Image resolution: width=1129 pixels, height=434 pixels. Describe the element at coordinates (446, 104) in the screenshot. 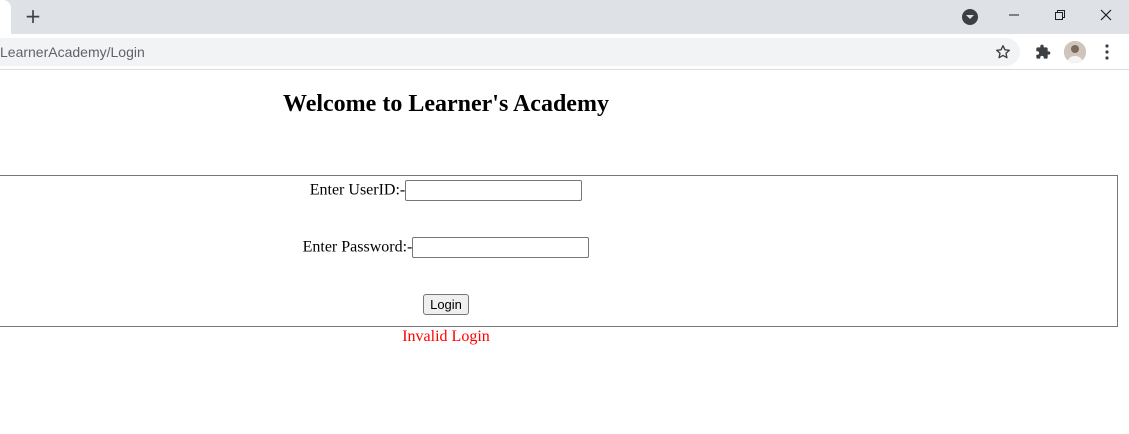

I see `page-title: Welcome to Learner's Academy` at that location.